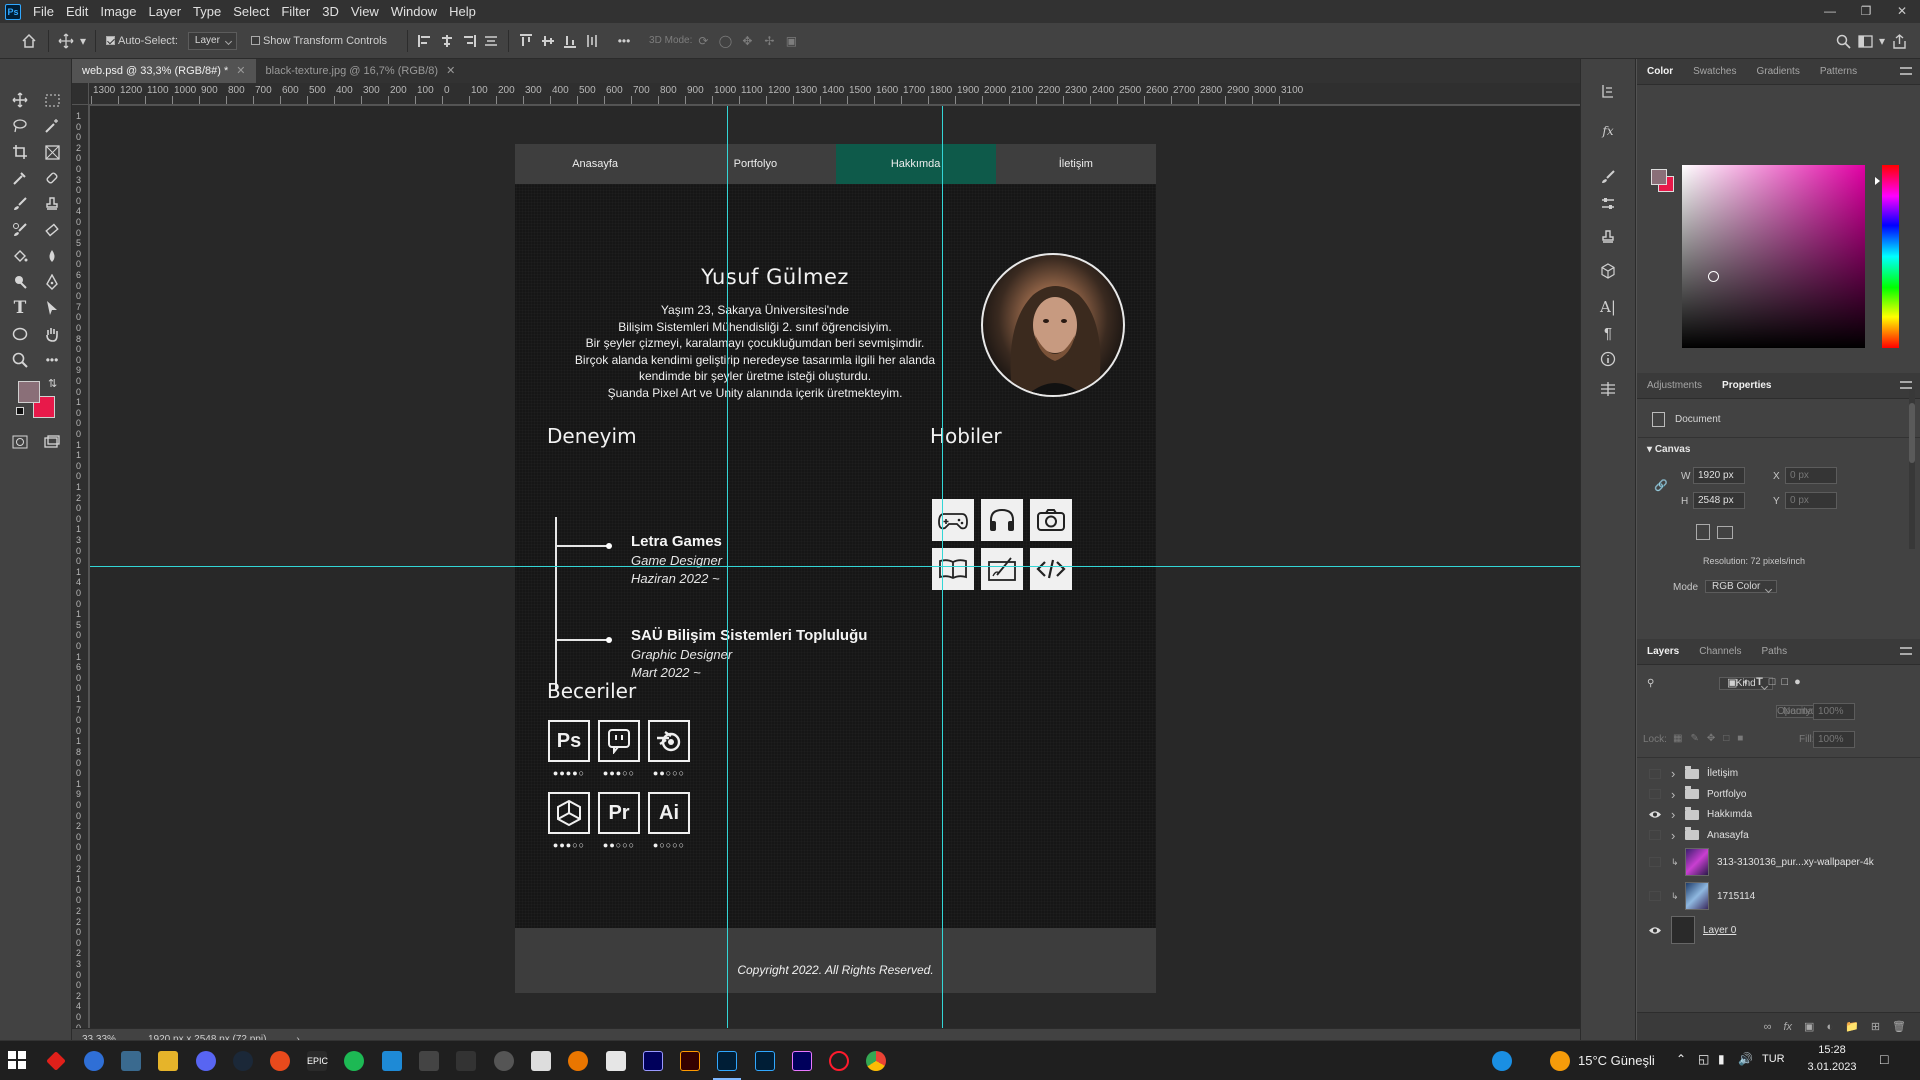 The image size is (1920, 1080). I want to click on layer-row: › Portfolyo, so click(1778, 794).